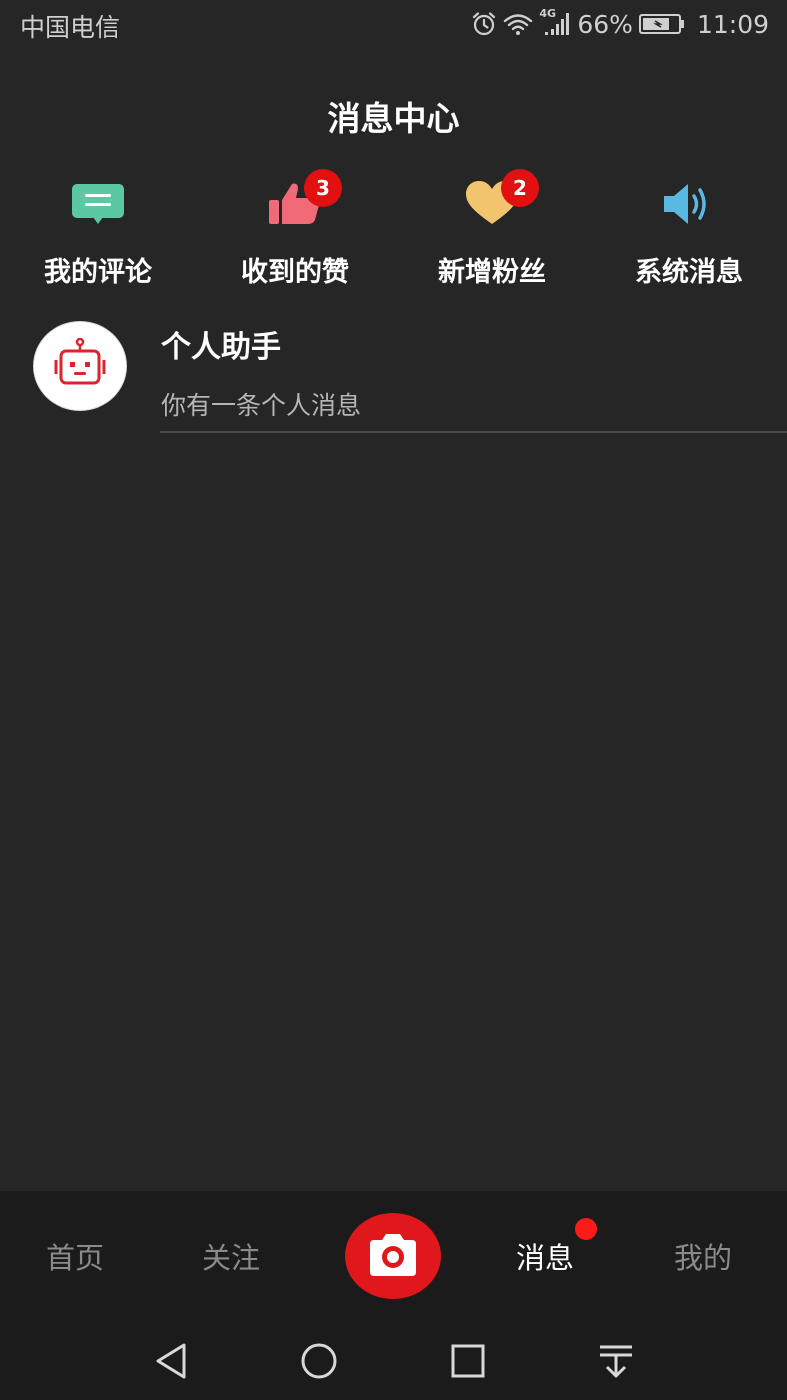 This screenshot has height=1400, width=787. I want to click on category-row: 我的评论 3 收到的赞 2 新增粉丝 系统消息, so click(393, 229).